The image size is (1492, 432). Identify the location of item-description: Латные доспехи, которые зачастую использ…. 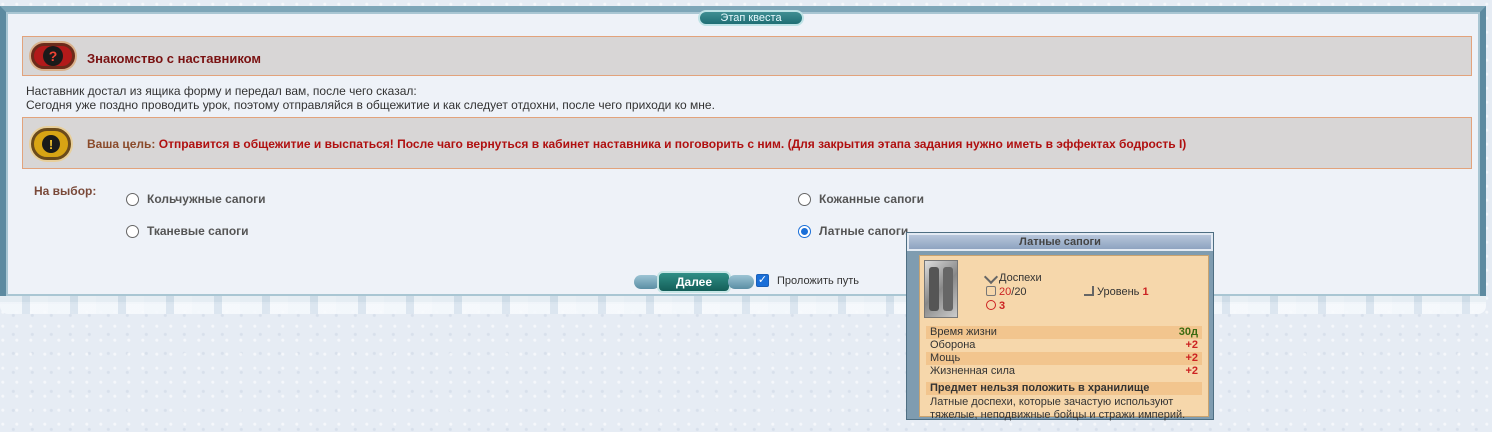
(1058, 408).